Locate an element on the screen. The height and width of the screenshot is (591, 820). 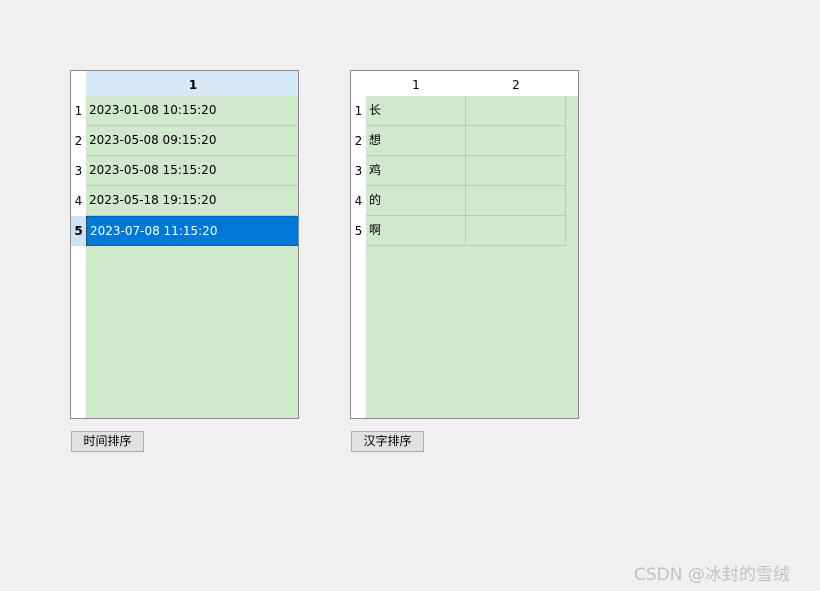
column-header-label: 2 is located at coordinates (516, 85).